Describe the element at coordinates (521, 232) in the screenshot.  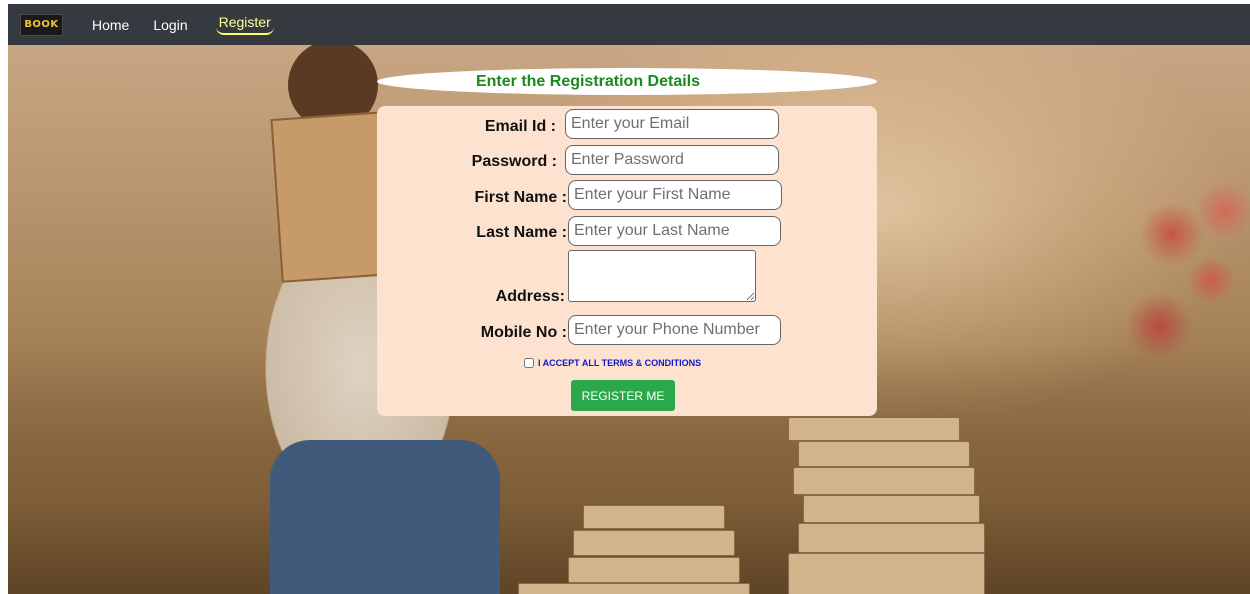
I see `last-name-label: Last Name :` at that location.